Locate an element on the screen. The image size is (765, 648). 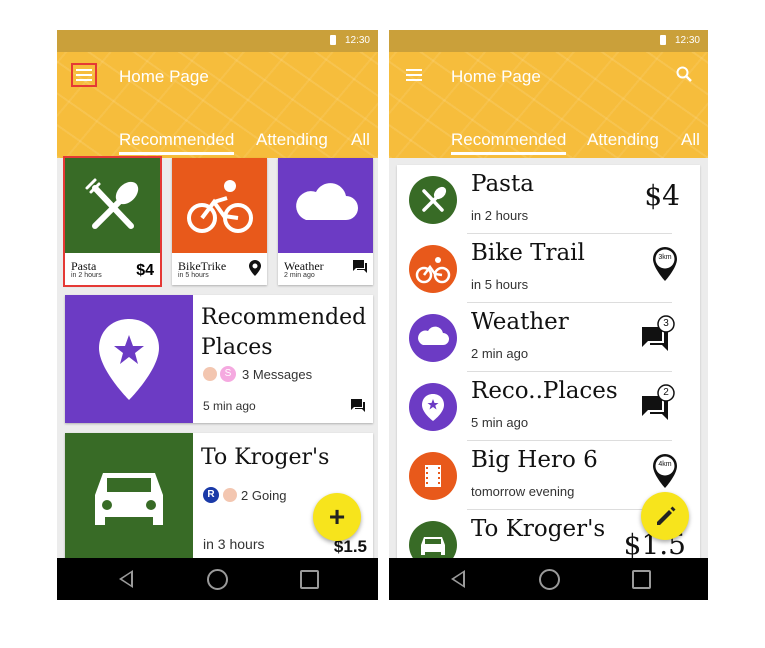
card-pasta-image is located at coordinates (112, 205).